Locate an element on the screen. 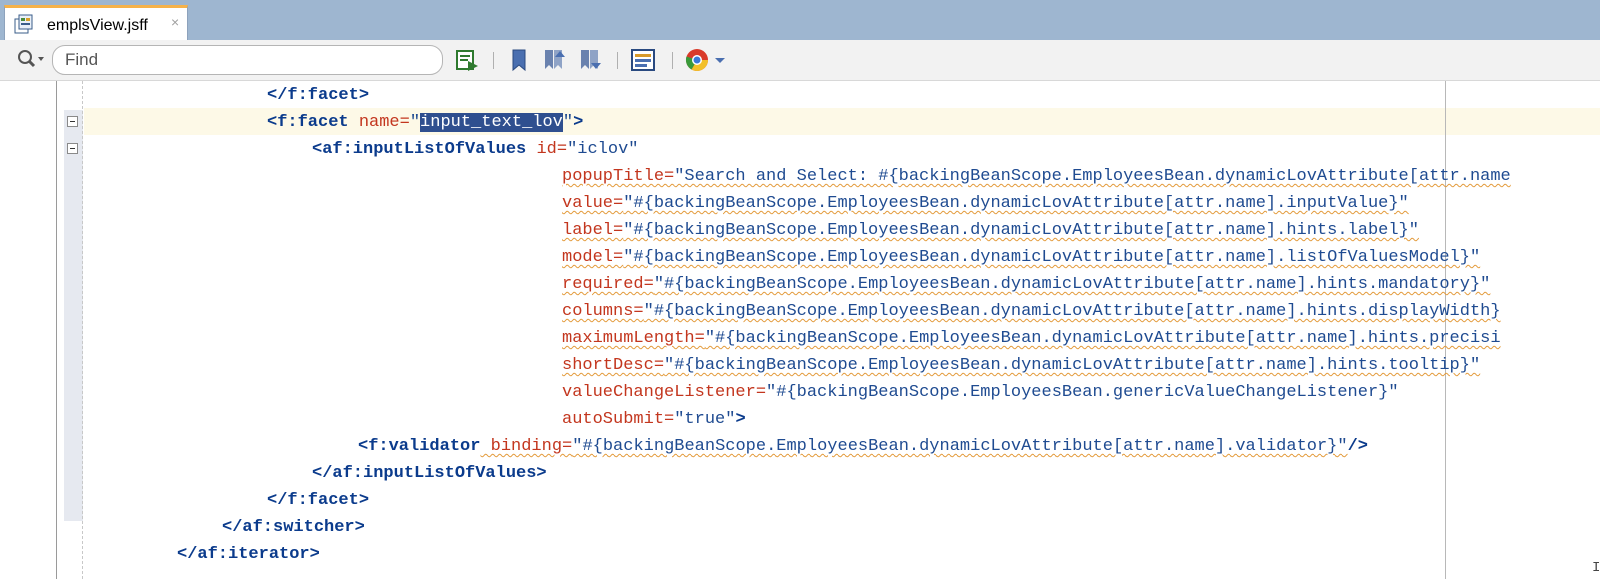  search-icon is located at coordinates (31, 60).